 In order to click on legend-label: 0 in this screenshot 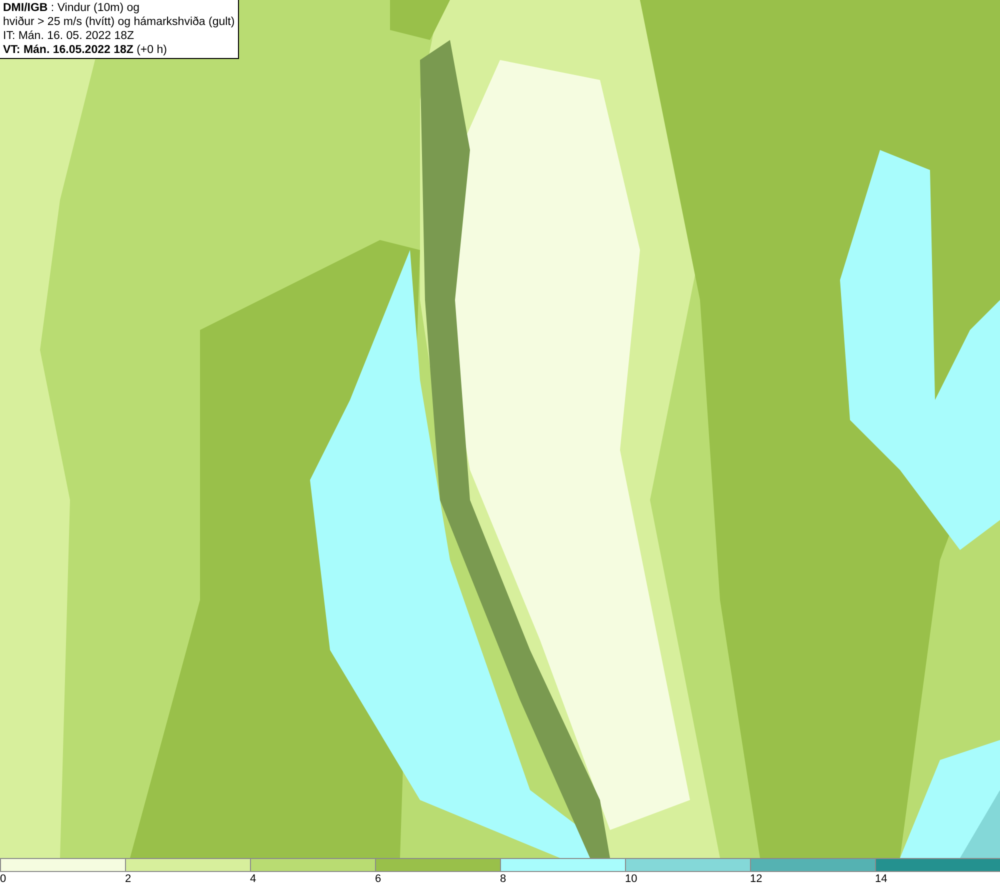, I will do `click(3, 879)`.